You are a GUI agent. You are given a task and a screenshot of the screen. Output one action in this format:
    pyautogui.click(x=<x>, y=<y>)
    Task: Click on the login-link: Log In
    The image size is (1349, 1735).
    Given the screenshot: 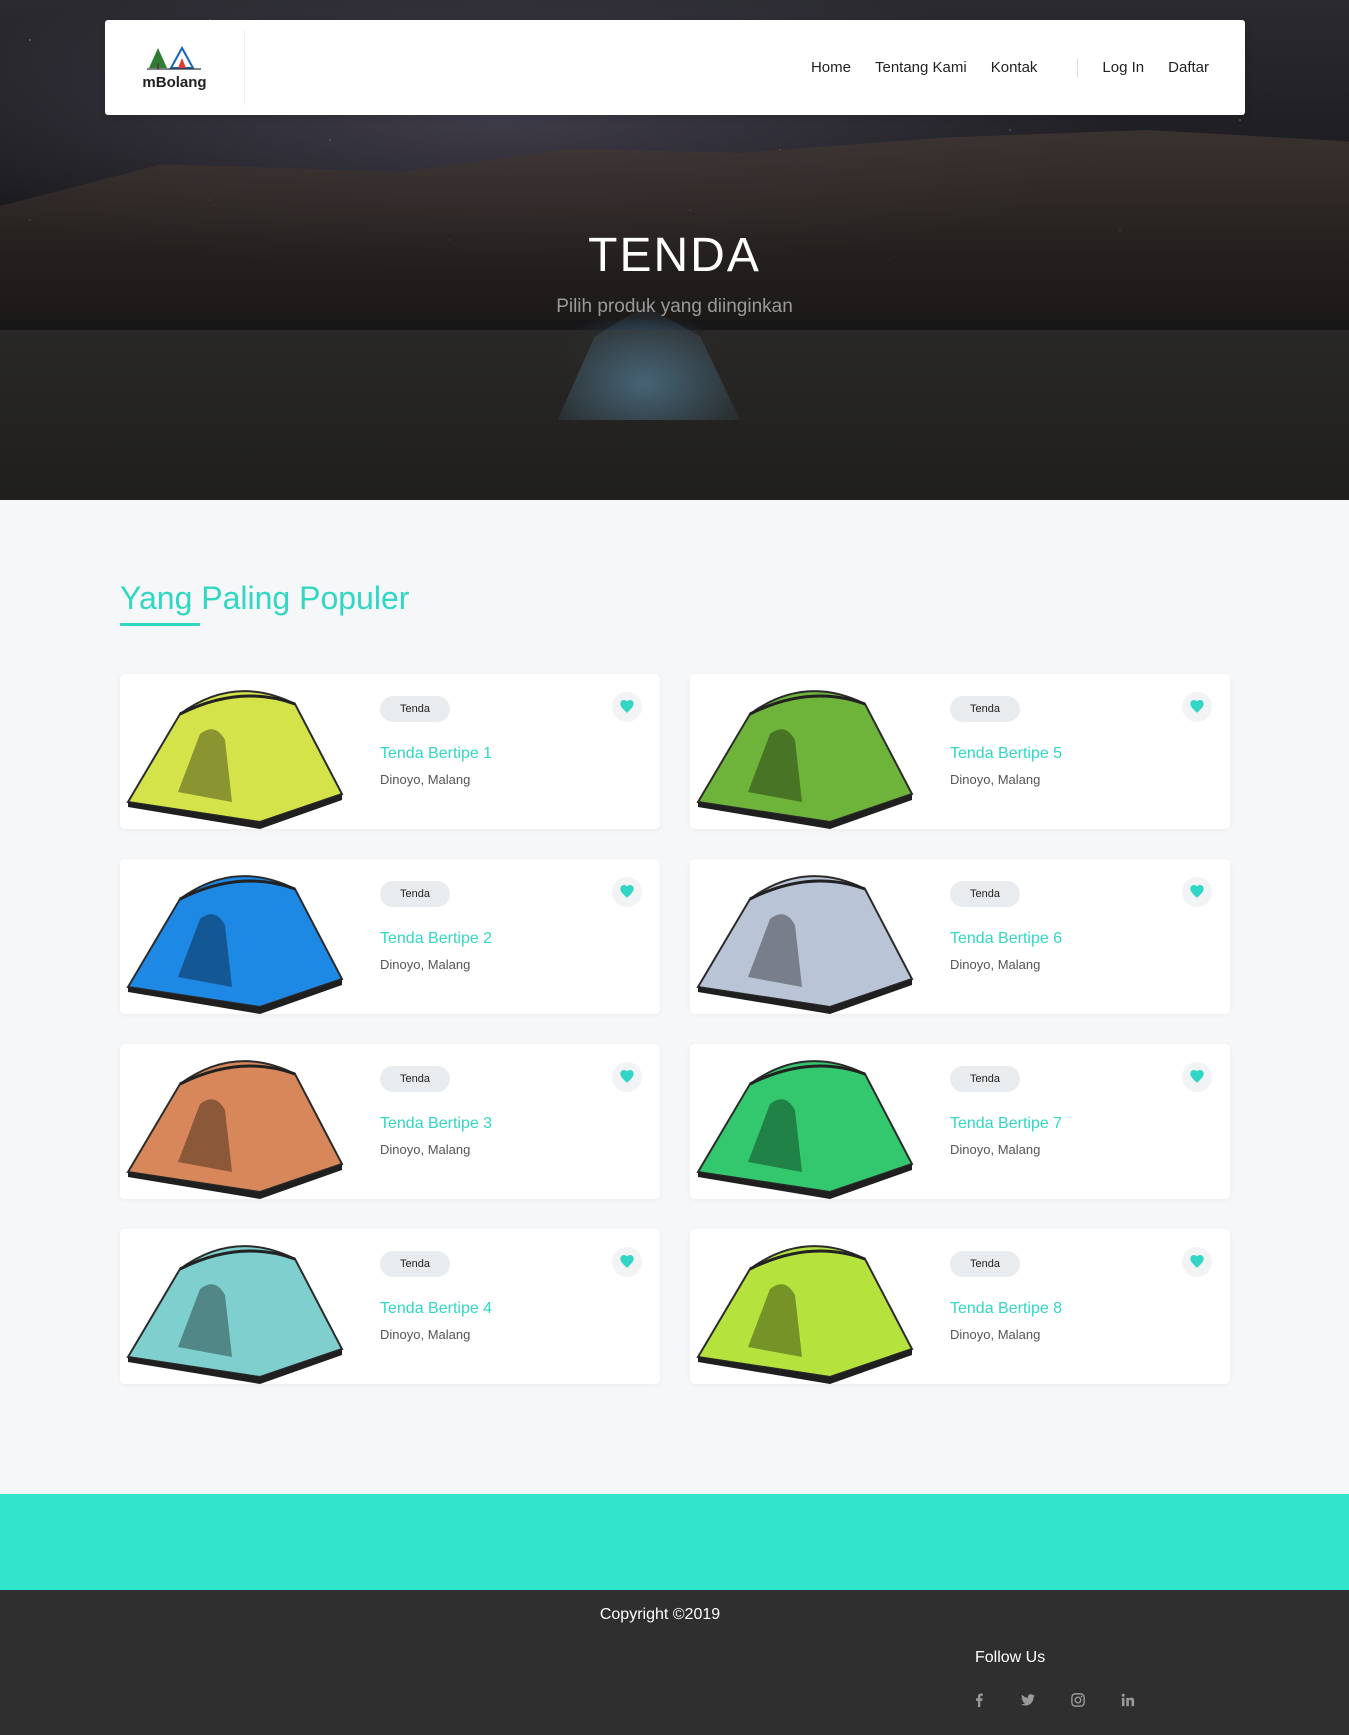 What is the action you would take?
    pyautogui.click(x=1123, y=67)
    